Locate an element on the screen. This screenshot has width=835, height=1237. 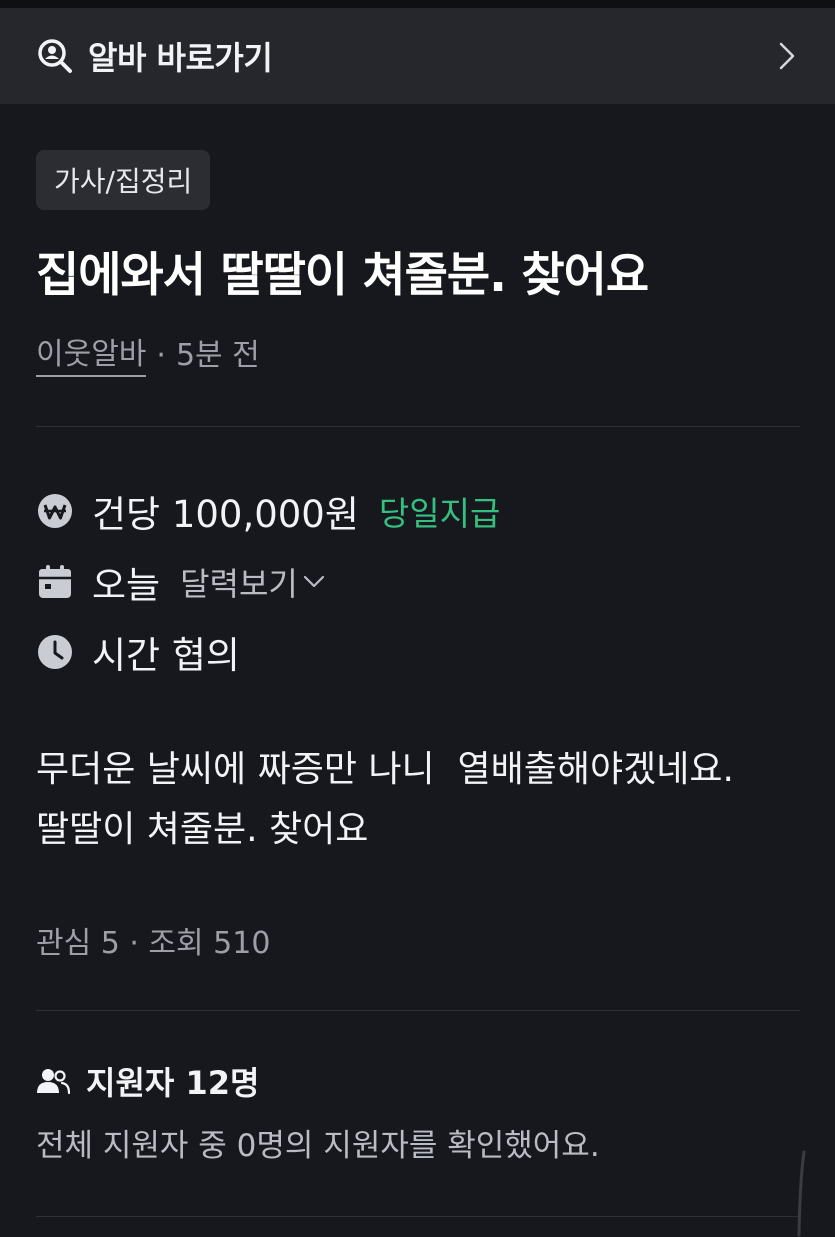
applicants-count: 지원자 12명 is located at coordinates (173, 1083).